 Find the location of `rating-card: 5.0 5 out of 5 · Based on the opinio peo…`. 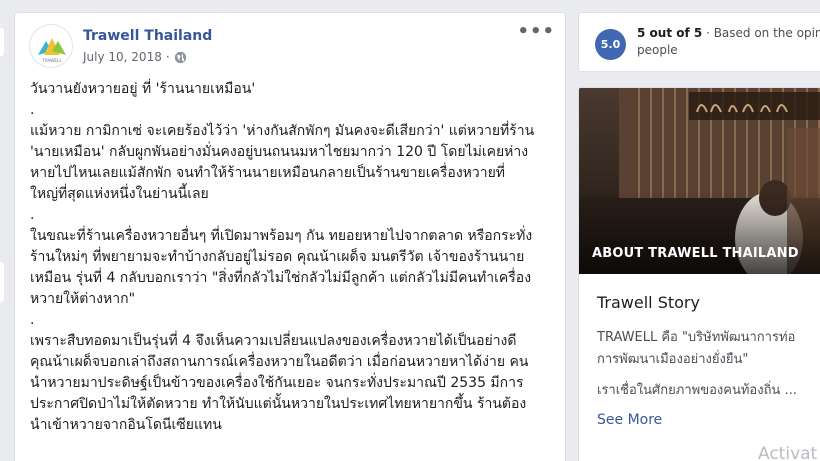

rating-card: 5.0 5 out of 5 · Based on the opinio peo… is located at coordinates (699, 42).